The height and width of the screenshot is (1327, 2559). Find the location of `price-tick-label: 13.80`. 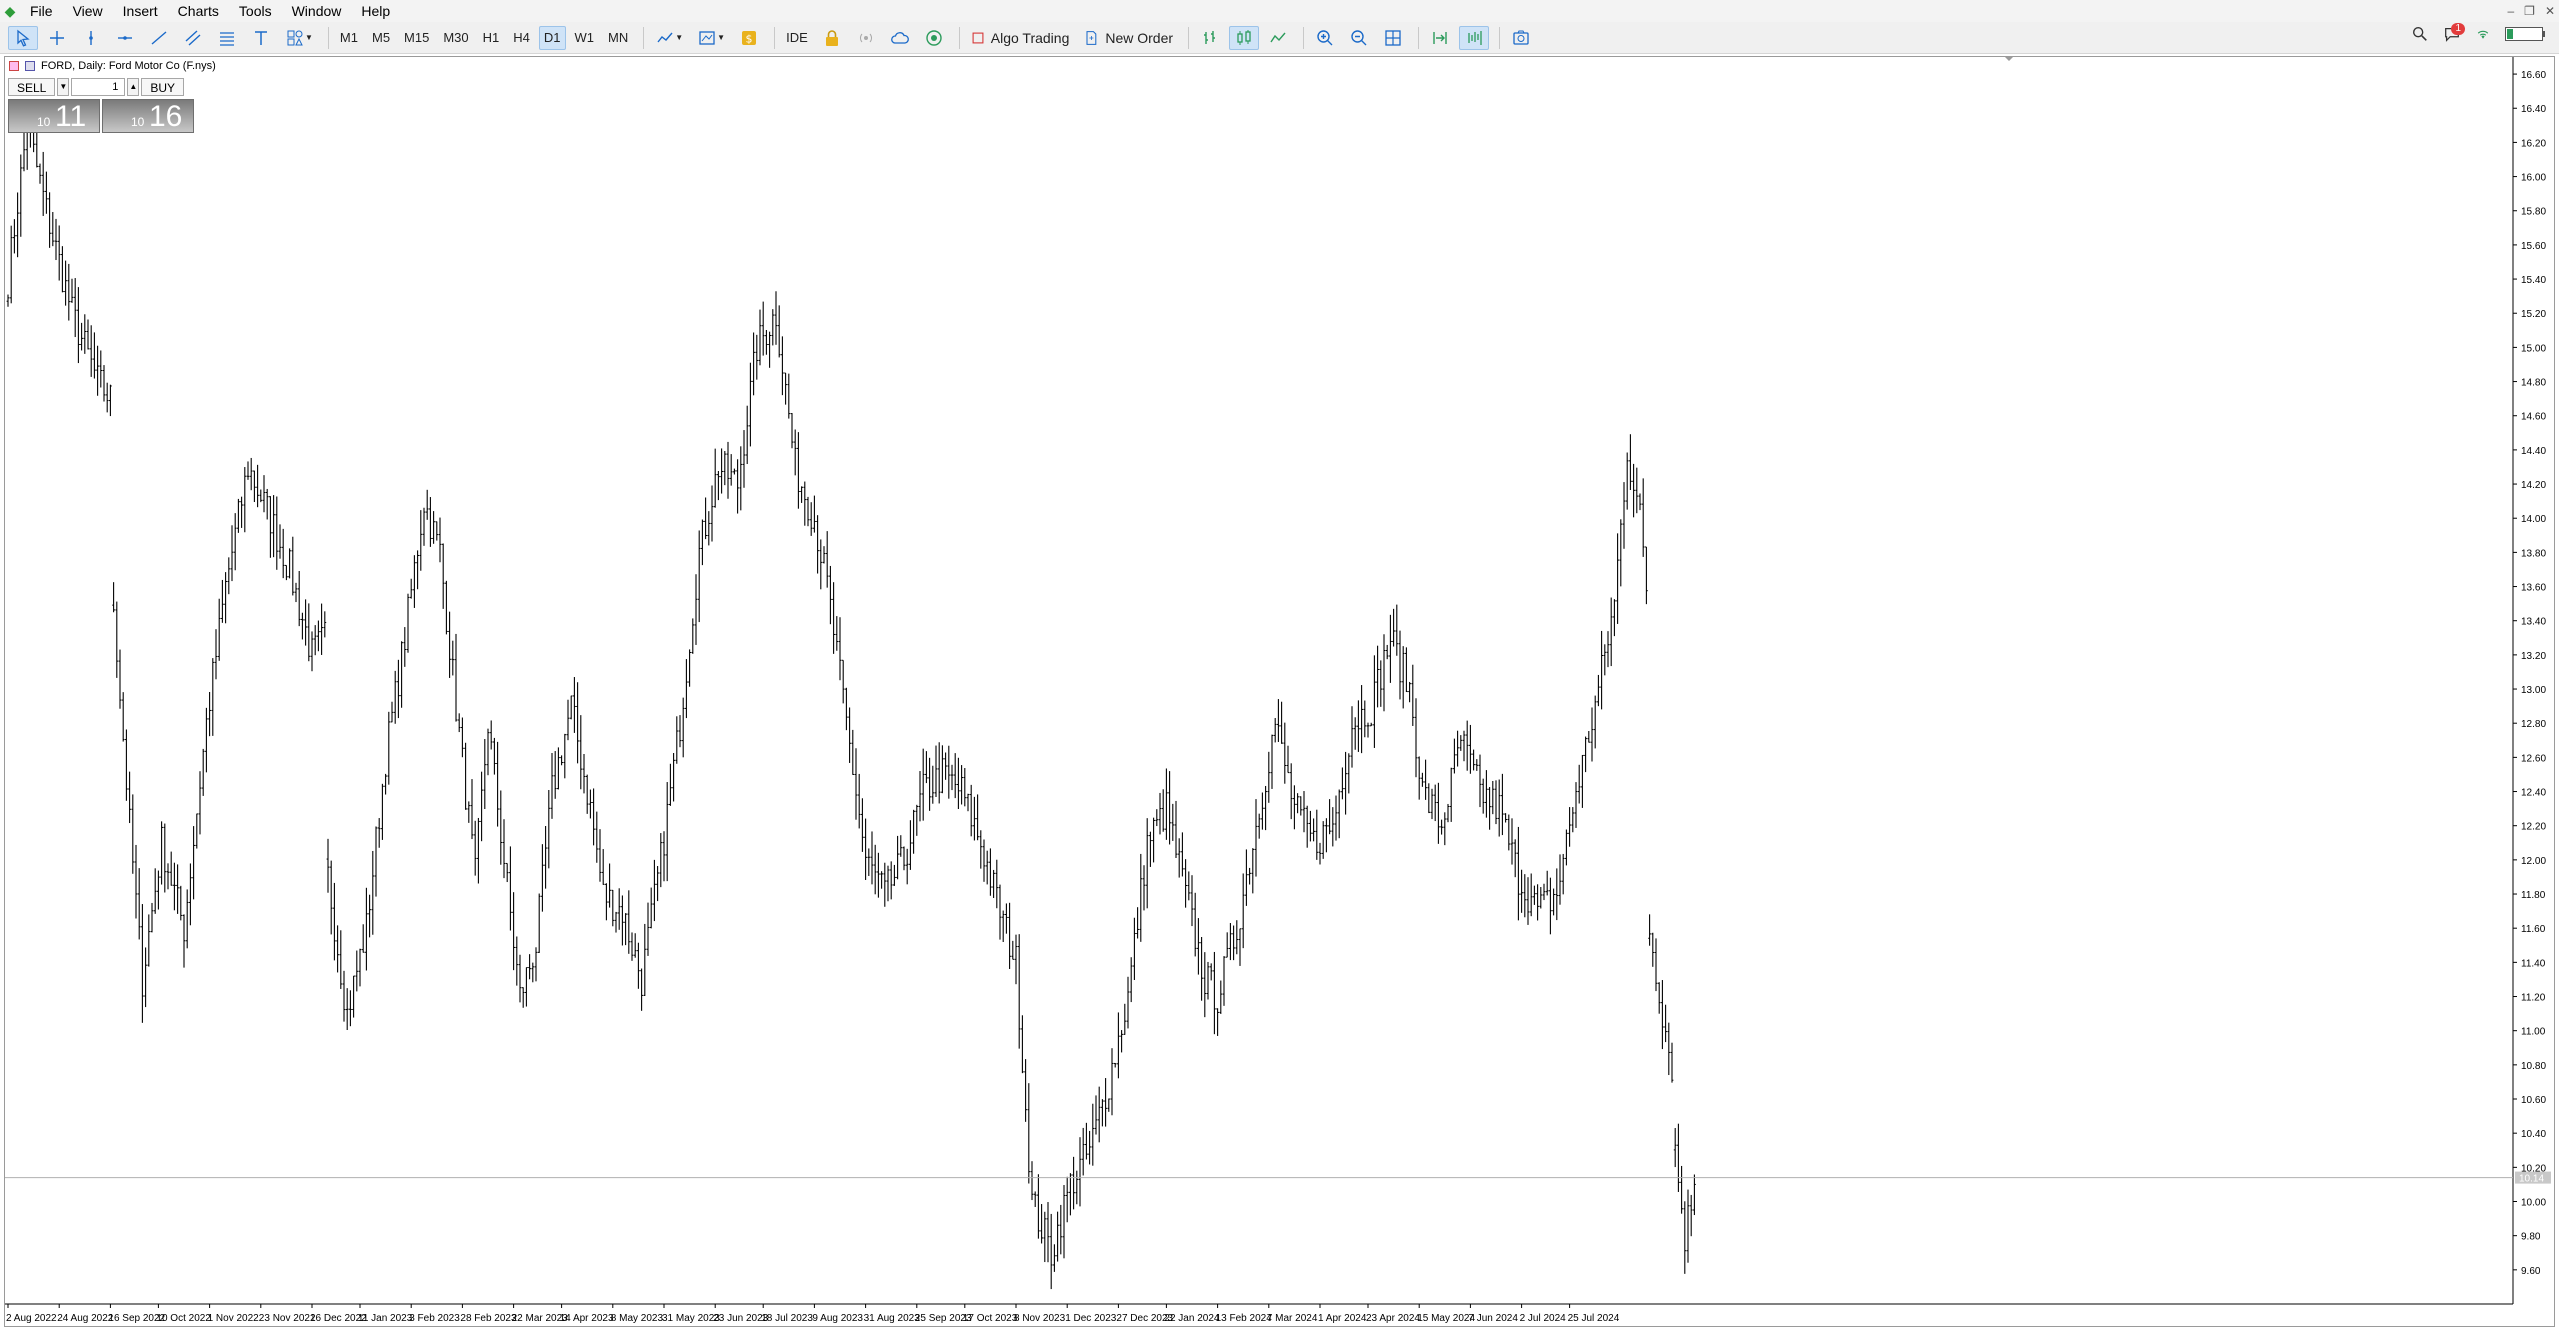

price-tick-label: 13.80 is located at coordinates (2533, 553).